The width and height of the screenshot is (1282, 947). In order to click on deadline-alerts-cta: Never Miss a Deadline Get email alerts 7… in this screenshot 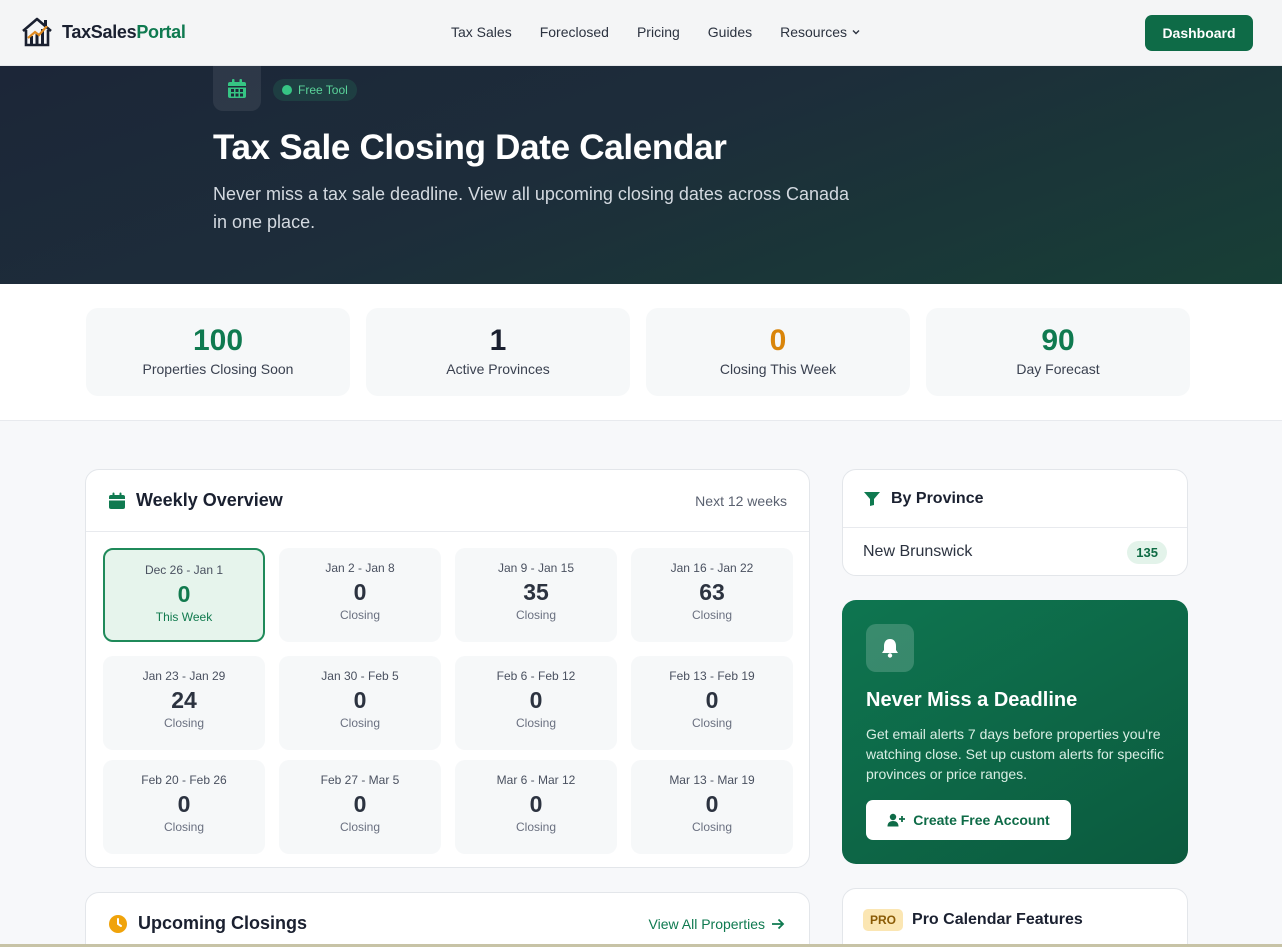, I will do `click(1015, 732)`.